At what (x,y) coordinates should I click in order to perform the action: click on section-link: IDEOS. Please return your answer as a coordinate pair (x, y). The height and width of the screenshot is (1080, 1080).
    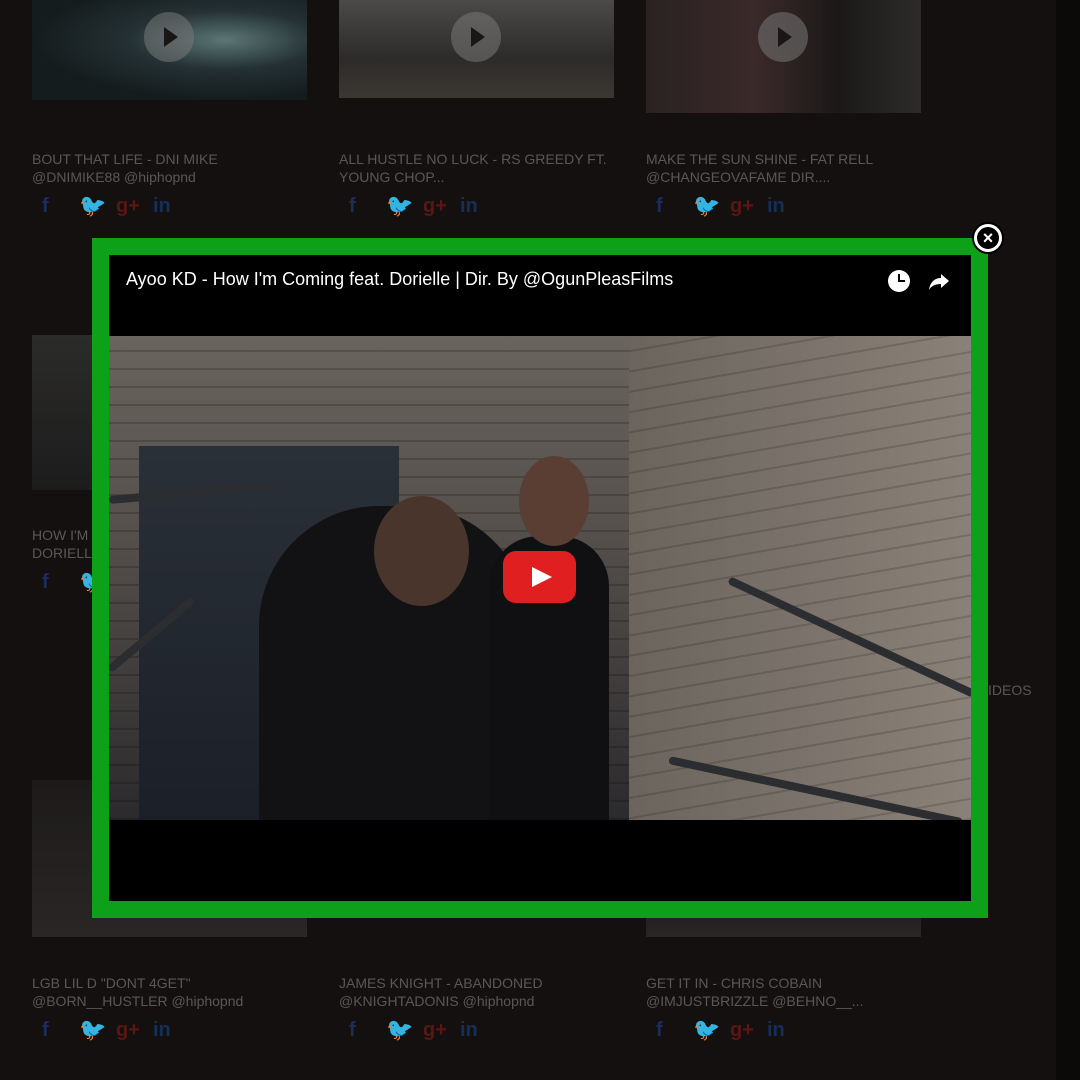
    Looking at the image, I should click on (1010, 690).